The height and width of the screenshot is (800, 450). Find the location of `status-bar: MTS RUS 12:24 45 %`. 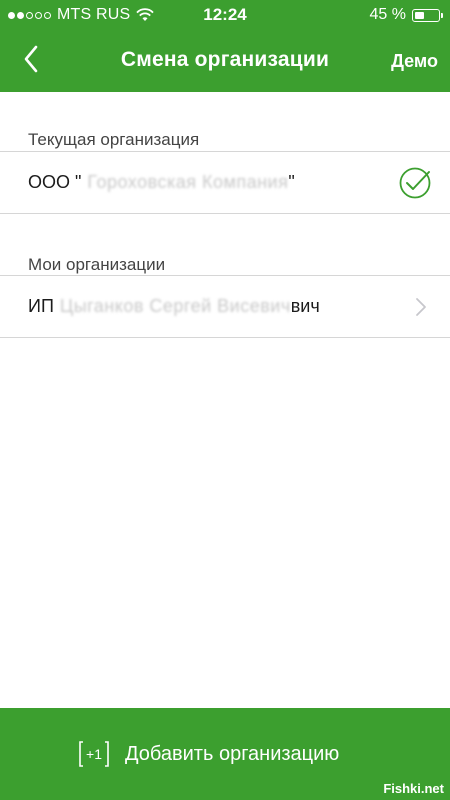

status-bar: MTS RUS 12:24 45 % is located at coordinates (225, 15).